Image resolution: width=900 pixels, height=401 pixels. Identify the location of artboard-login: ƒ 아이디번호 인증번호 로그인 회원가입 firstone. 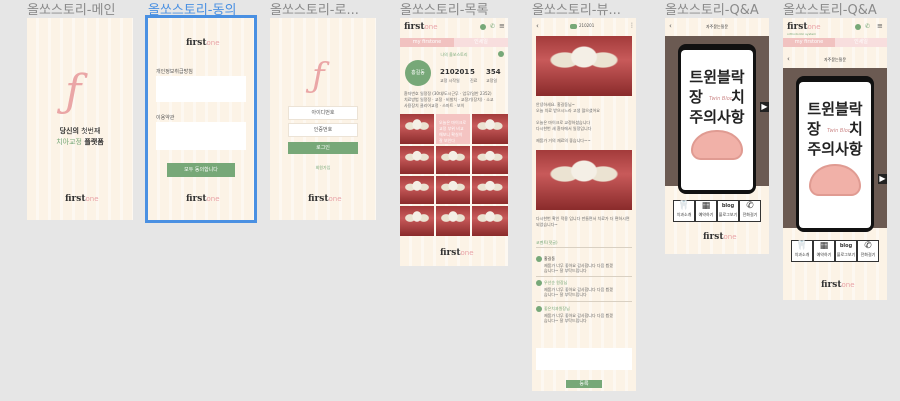
(323, 119).